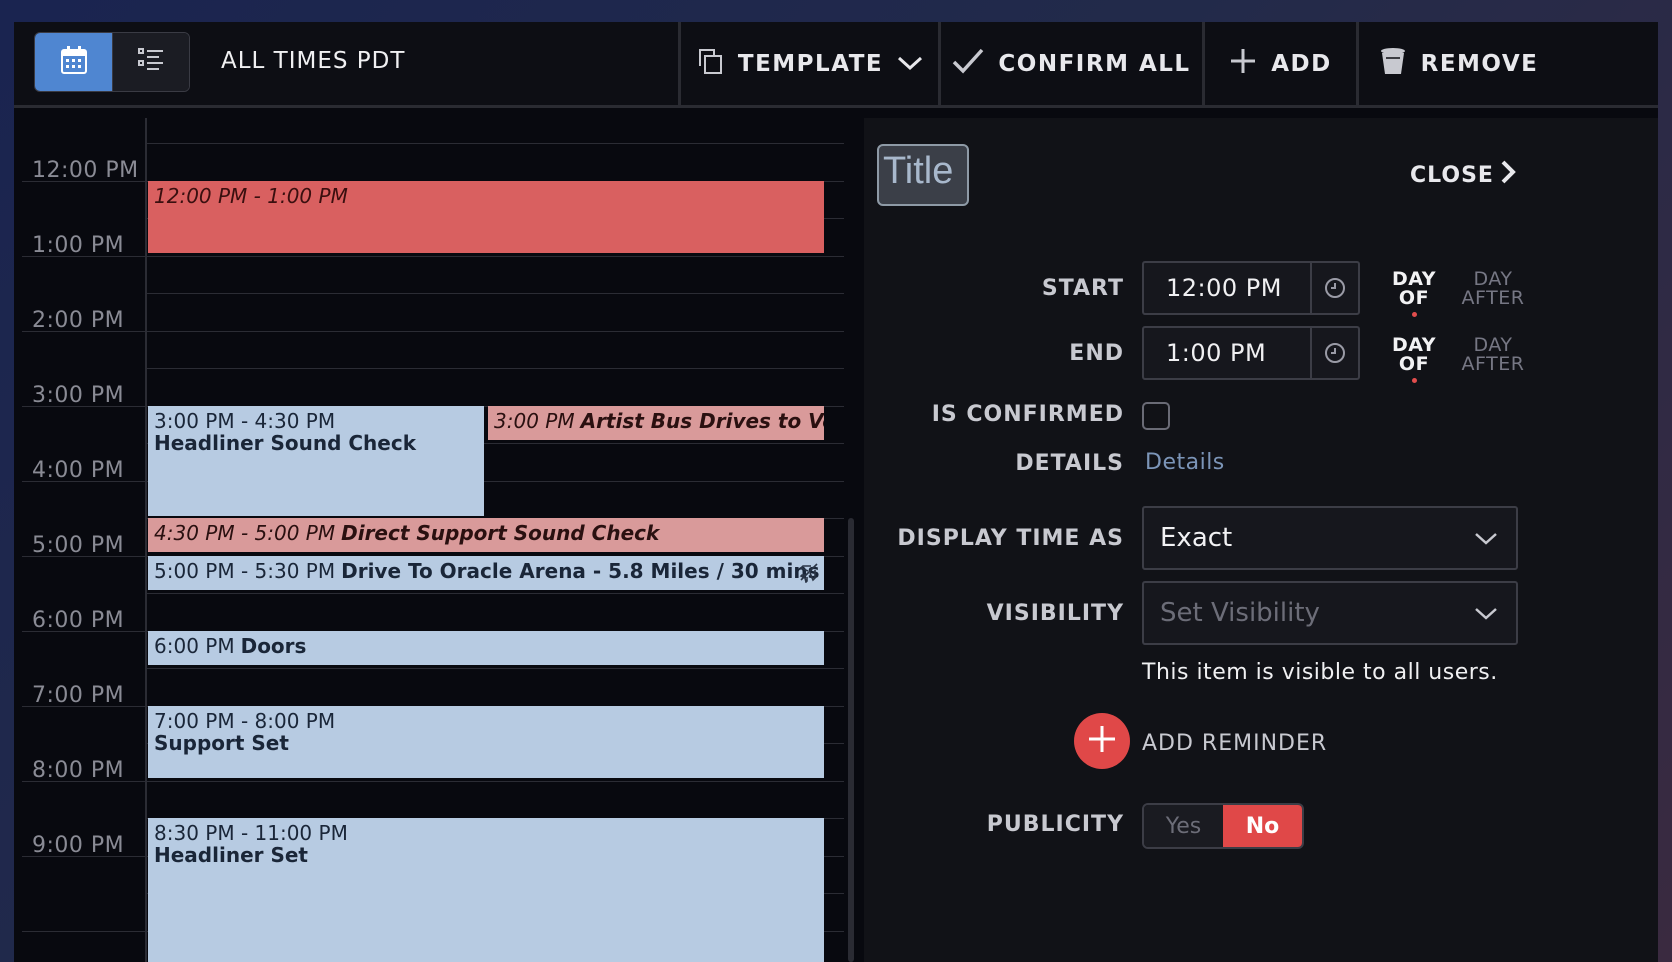  Describe the element at coordinates (500, 533) in the screenshot. I see `event-title: Direct Support Sound Check` at that location.